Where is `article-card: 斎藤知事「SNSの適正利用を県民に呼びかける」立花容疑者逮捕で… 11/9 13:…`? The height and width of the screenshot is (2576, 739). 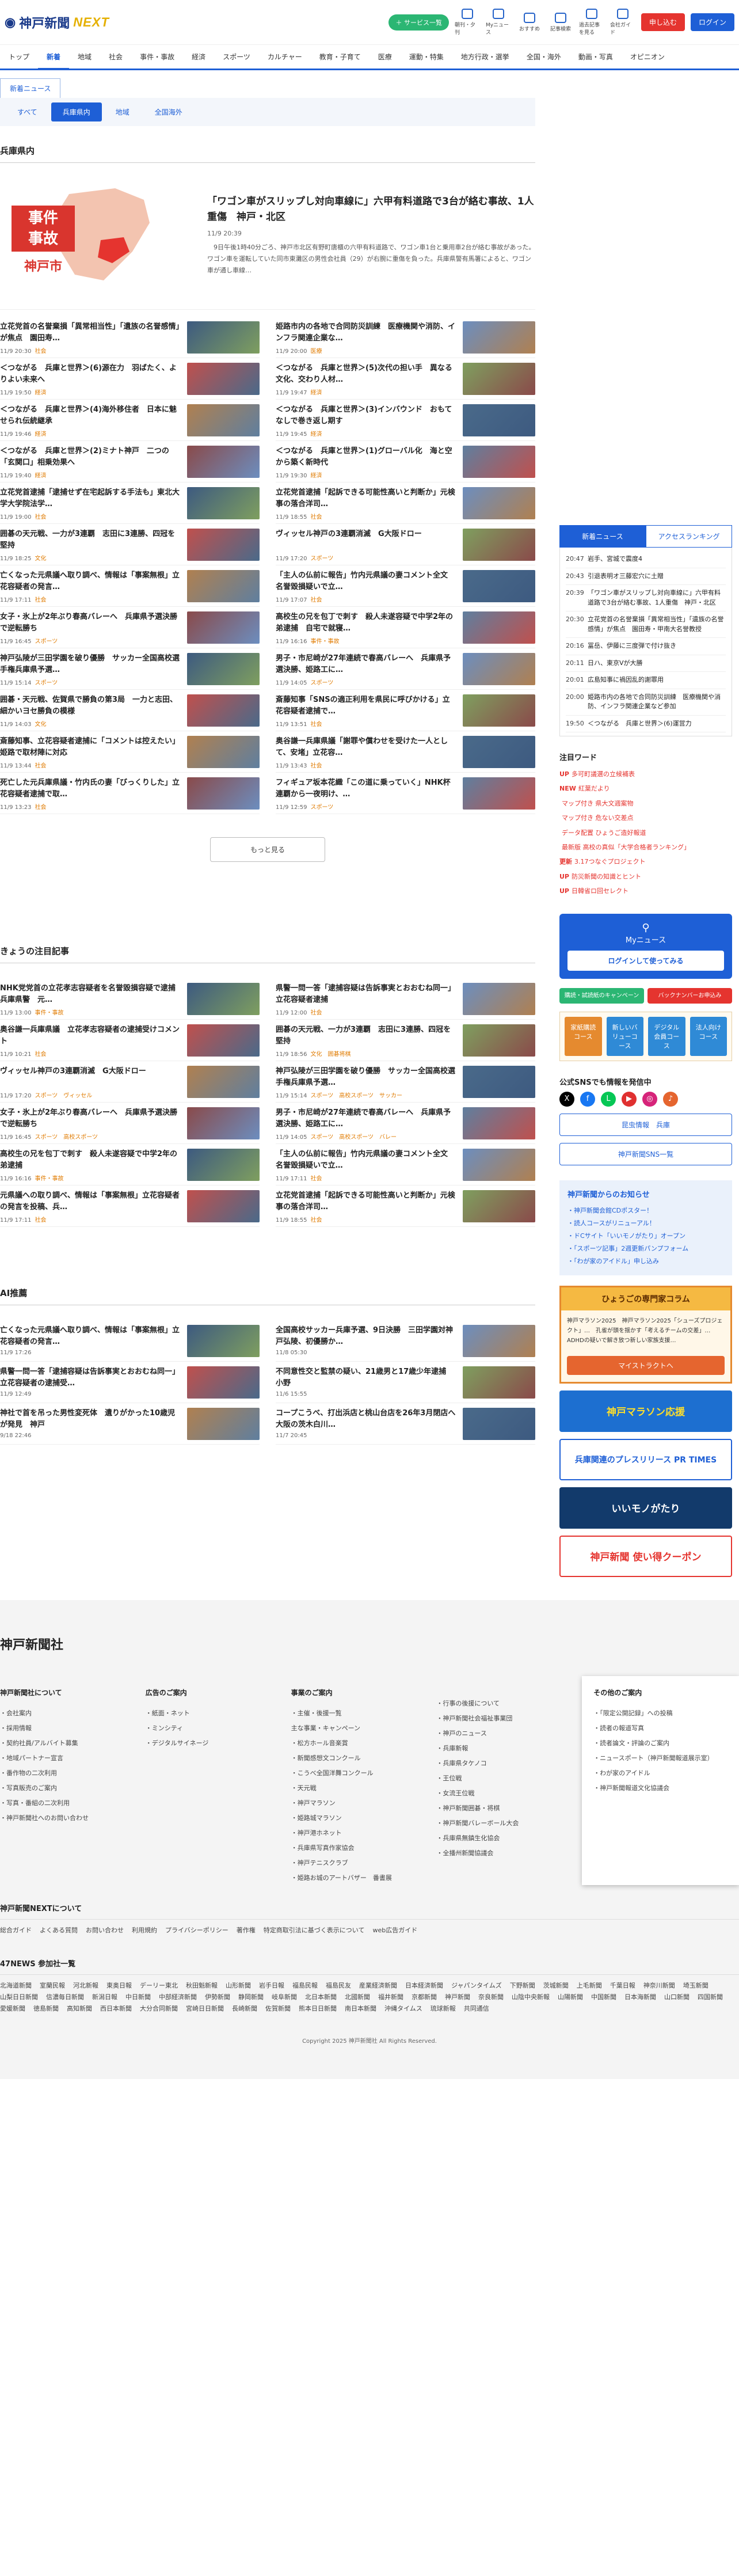
article-card: 斎藤知事「SNSの適正利用を県民に呼びかける」立花容疑者逮捕で… 11/9 13:… is located at coordinates (405, 711).